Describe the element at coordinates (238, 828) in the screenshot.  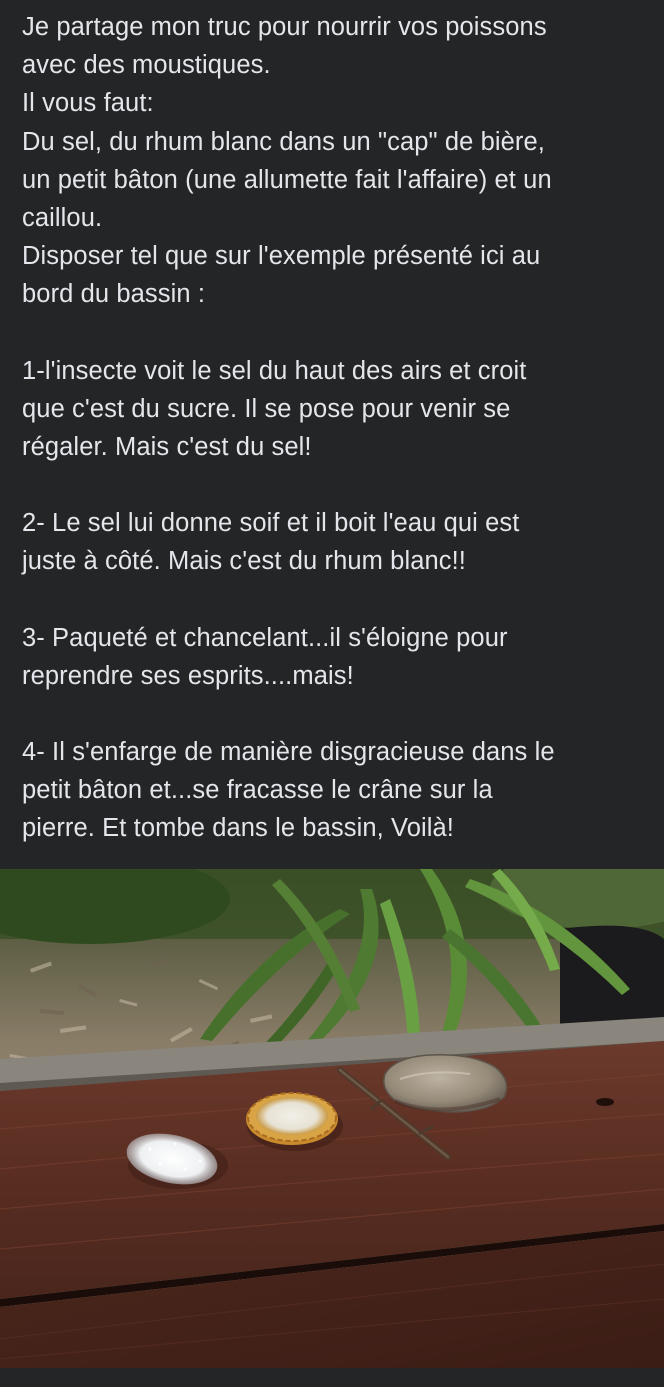
I see `step4-line-3: pierre. Et tombe dans le bassin, Voilà!` at that location.